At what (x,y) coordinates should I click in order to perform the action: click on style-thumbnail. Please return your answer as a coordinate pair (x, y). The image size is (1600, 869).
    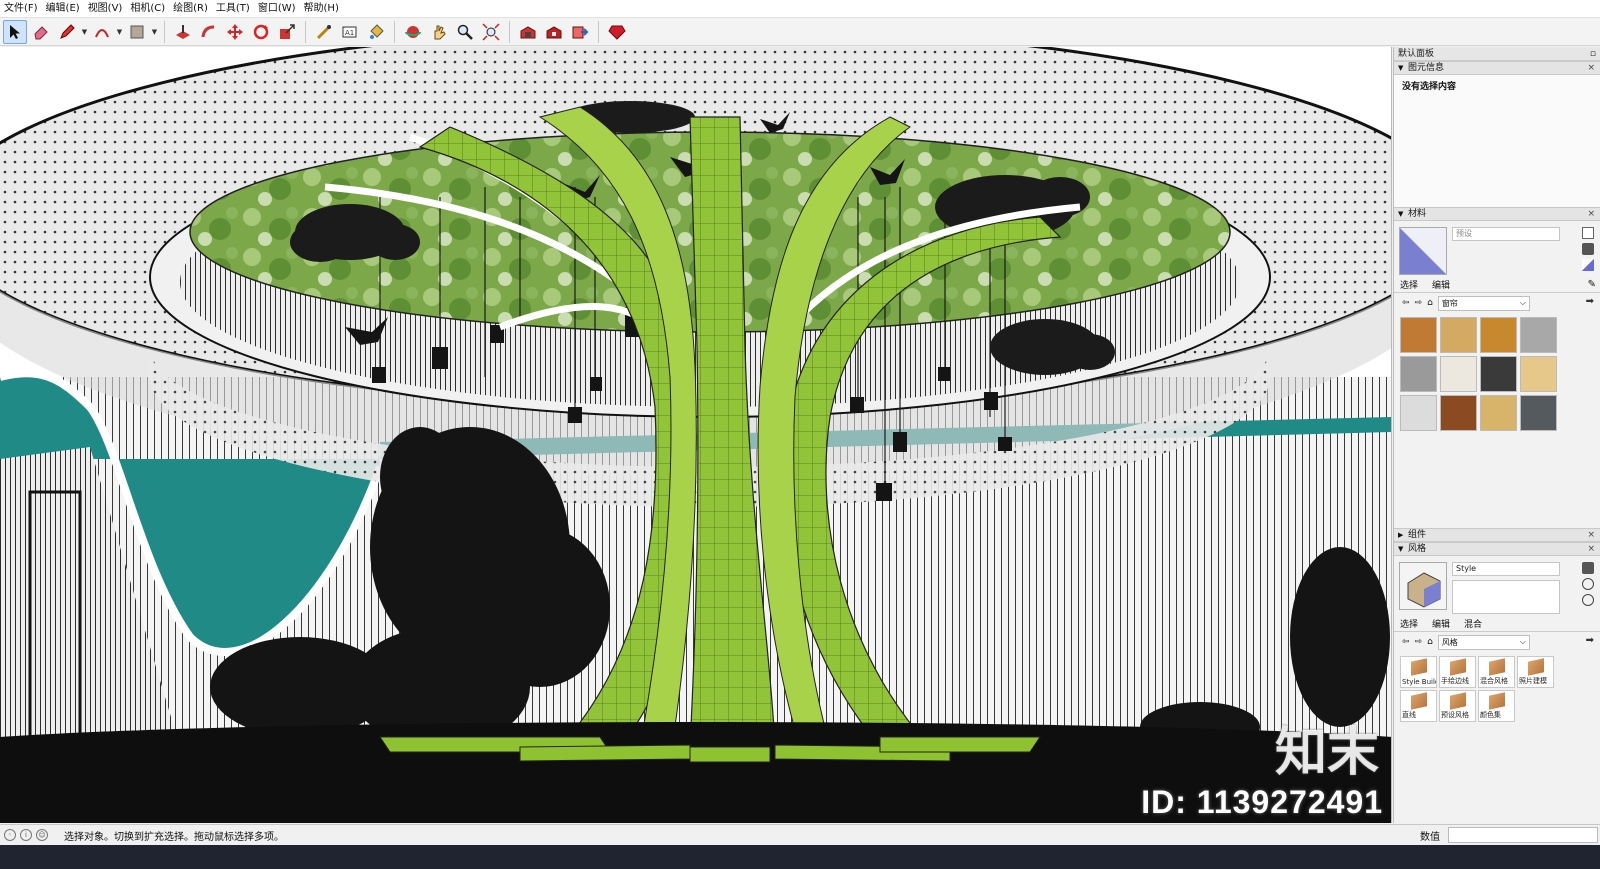
    Looking at the image, I should click on (1423, 586).